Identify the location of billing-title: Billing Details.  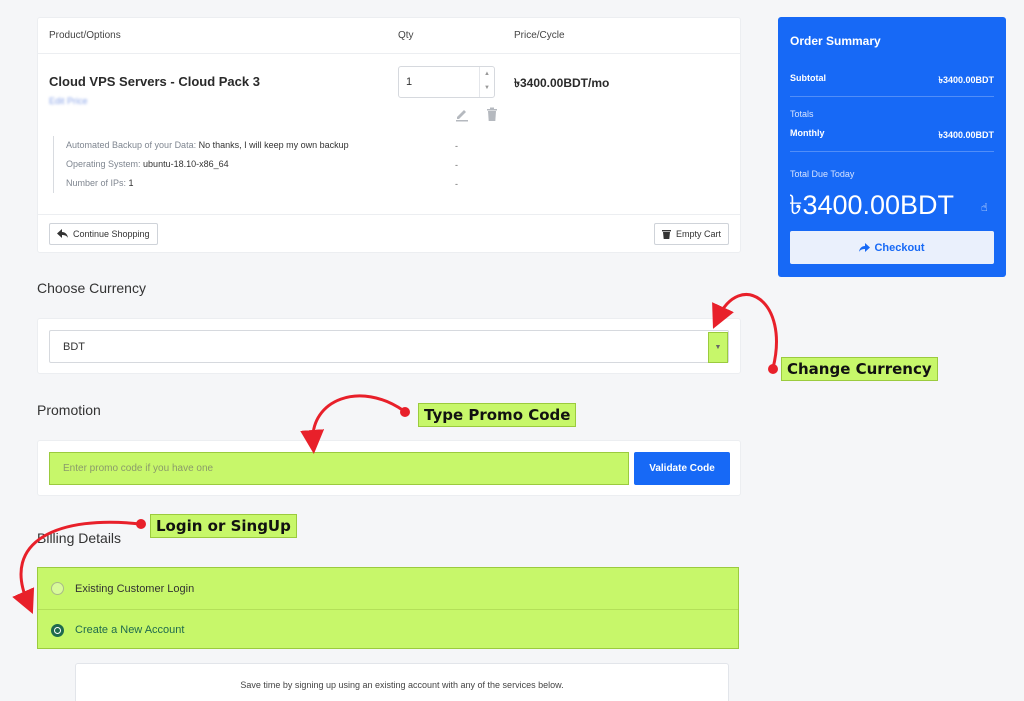
(79, 538).